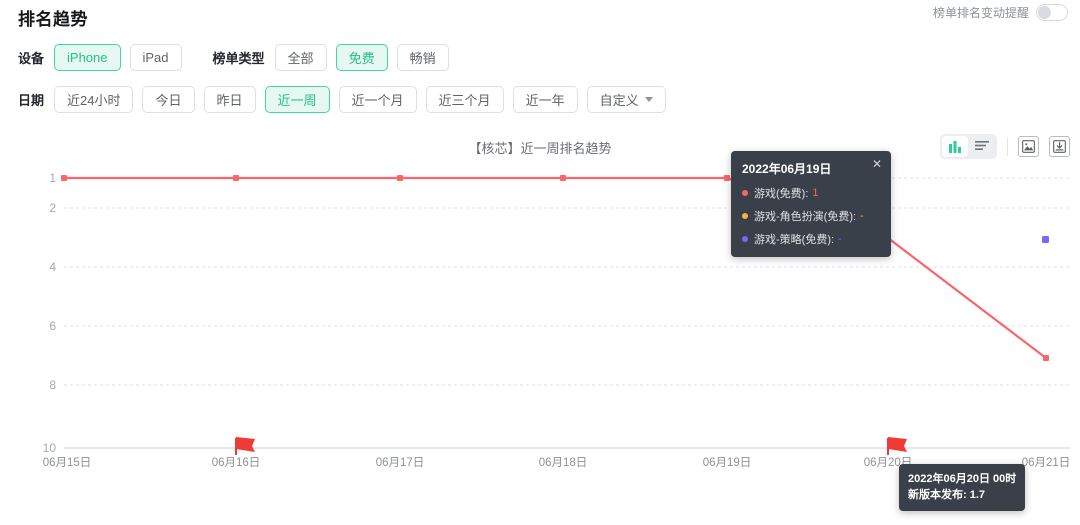  I want to click on filter-row-device: 设备 iPhone iPad 榜单类型 全部 免费 畅销, so click(238, 57).